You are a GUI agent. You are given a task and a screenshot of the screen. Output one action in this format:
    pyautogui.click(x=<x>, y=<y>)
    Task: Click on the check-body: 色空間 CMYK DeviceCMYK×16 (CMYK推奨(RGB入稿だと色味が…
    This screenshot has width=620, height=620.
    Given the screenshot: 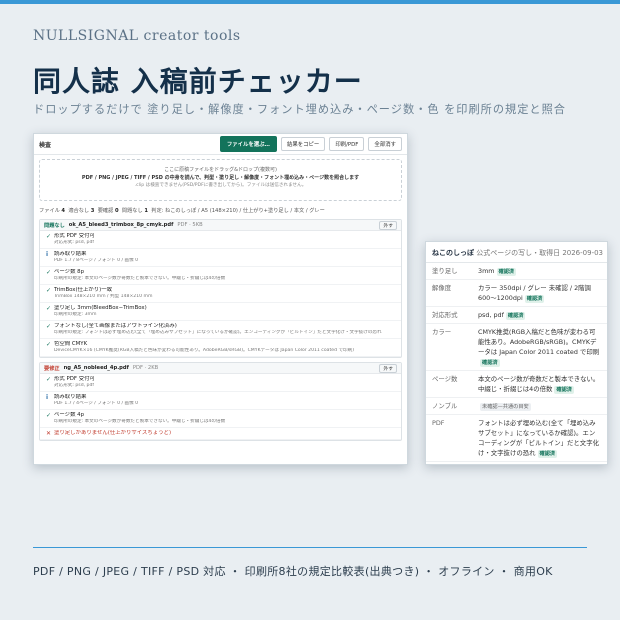 What is the action you would take?
    pyautogui.click(x=225, y=347)
    